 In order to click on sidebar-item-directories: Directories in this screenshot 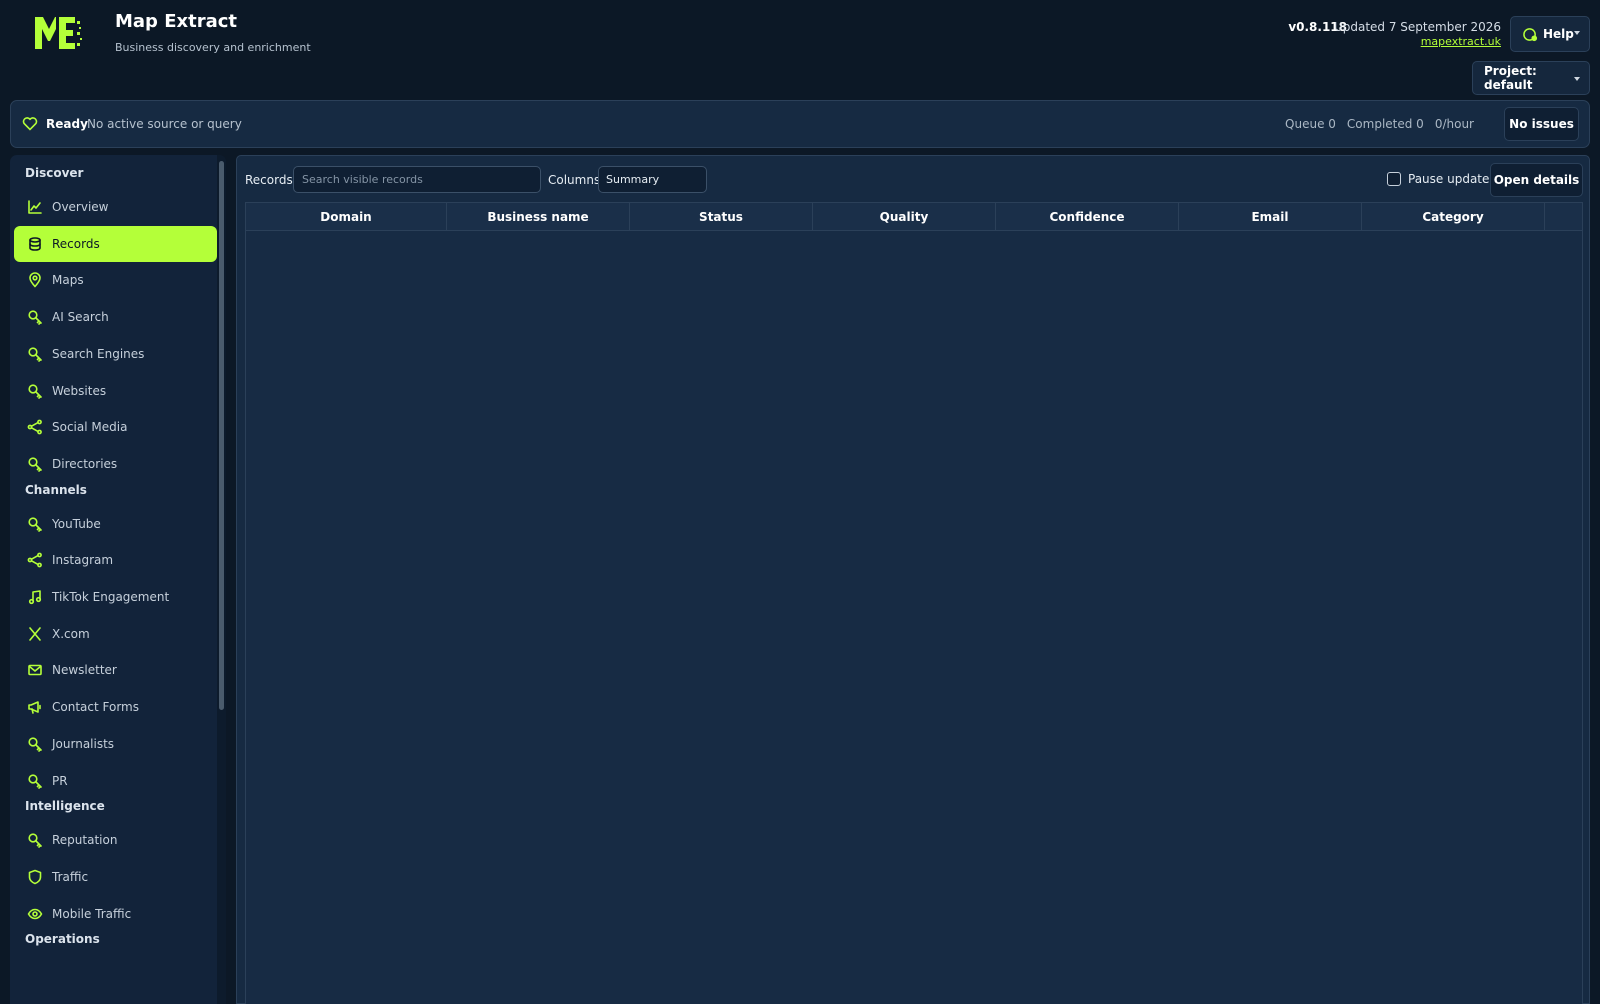, I will do `click(115, 464)`.